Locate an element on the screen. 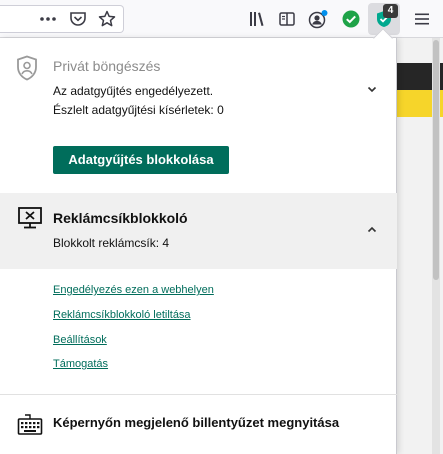 Image resolution: width=443 pixels, height=454 pixels. adblock-title: Reklámcsíkblokkoló is located at coordinates (120, 218).